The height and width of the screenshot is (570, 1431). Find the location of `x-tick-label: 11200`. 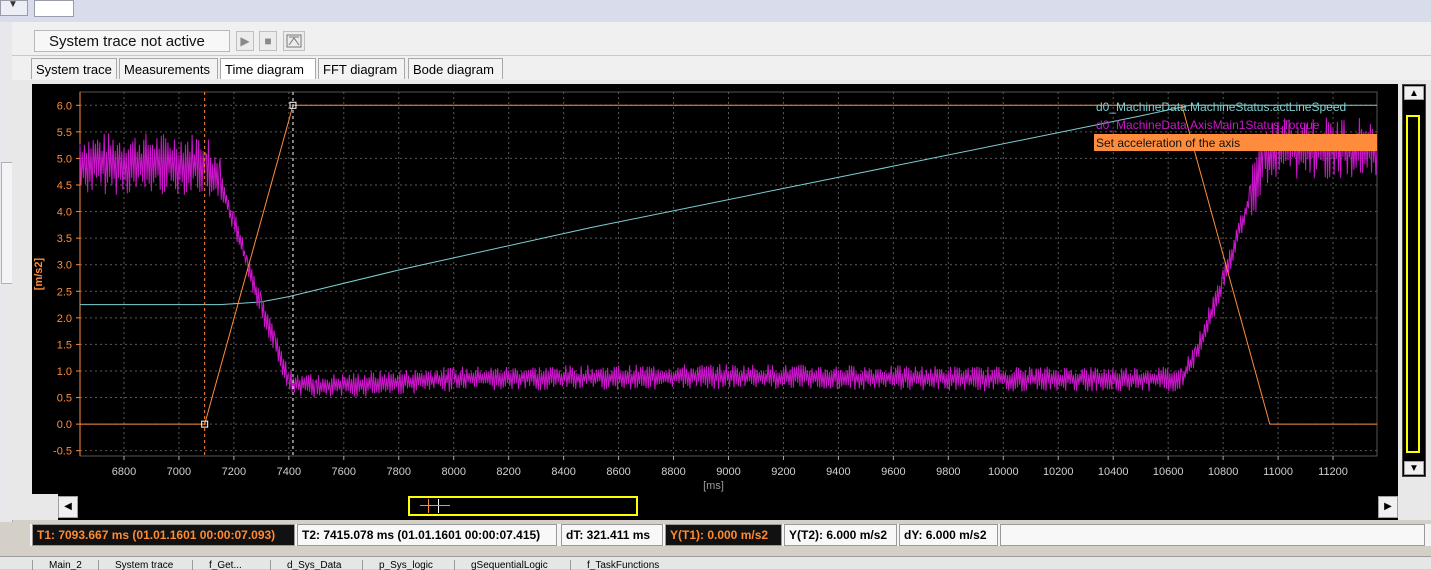

x-tick-label: 11200 is located at coordinates (1333, 472).